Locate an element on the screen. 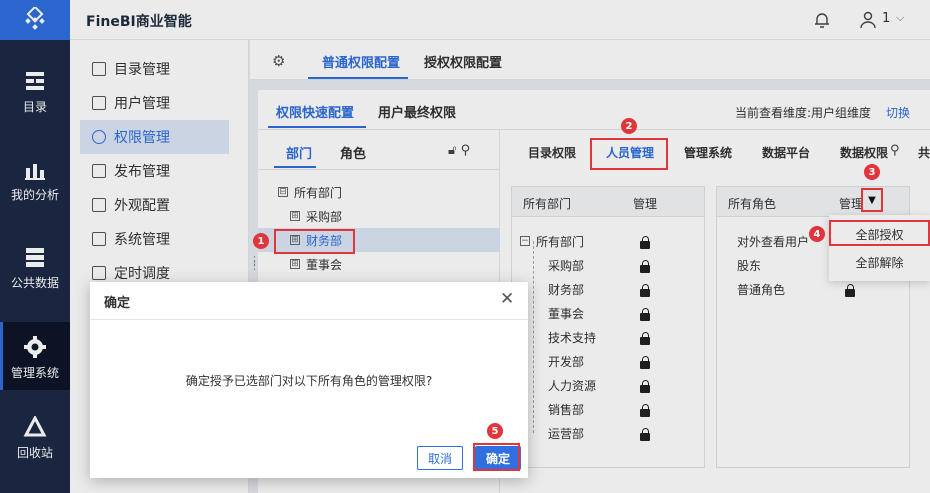 The height and width of the screenshot is (493, 930). tree-node-selected: ⊞ 财务部 is located at coordinates (379, 240).